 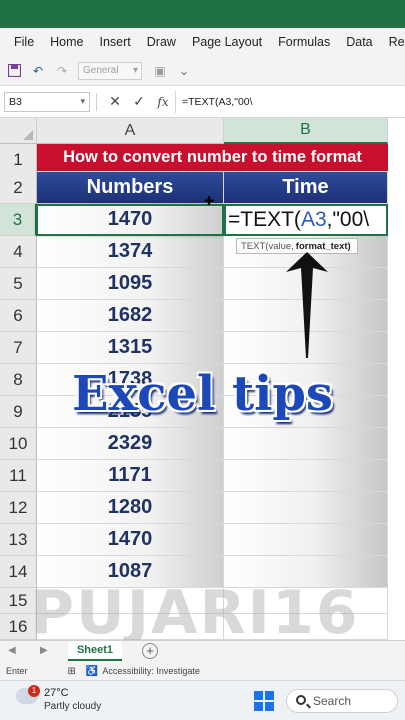 What do you see at coordinates (96, 101) in the screenshot?
I see `divider` at bounding box center [96, 101].